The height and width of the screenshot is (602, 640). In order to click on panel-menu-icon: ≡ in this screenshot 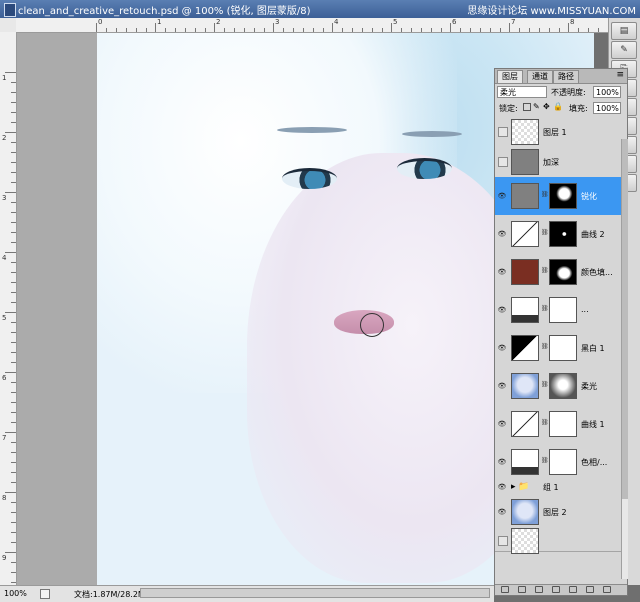, I will do `click(620, 75)`.